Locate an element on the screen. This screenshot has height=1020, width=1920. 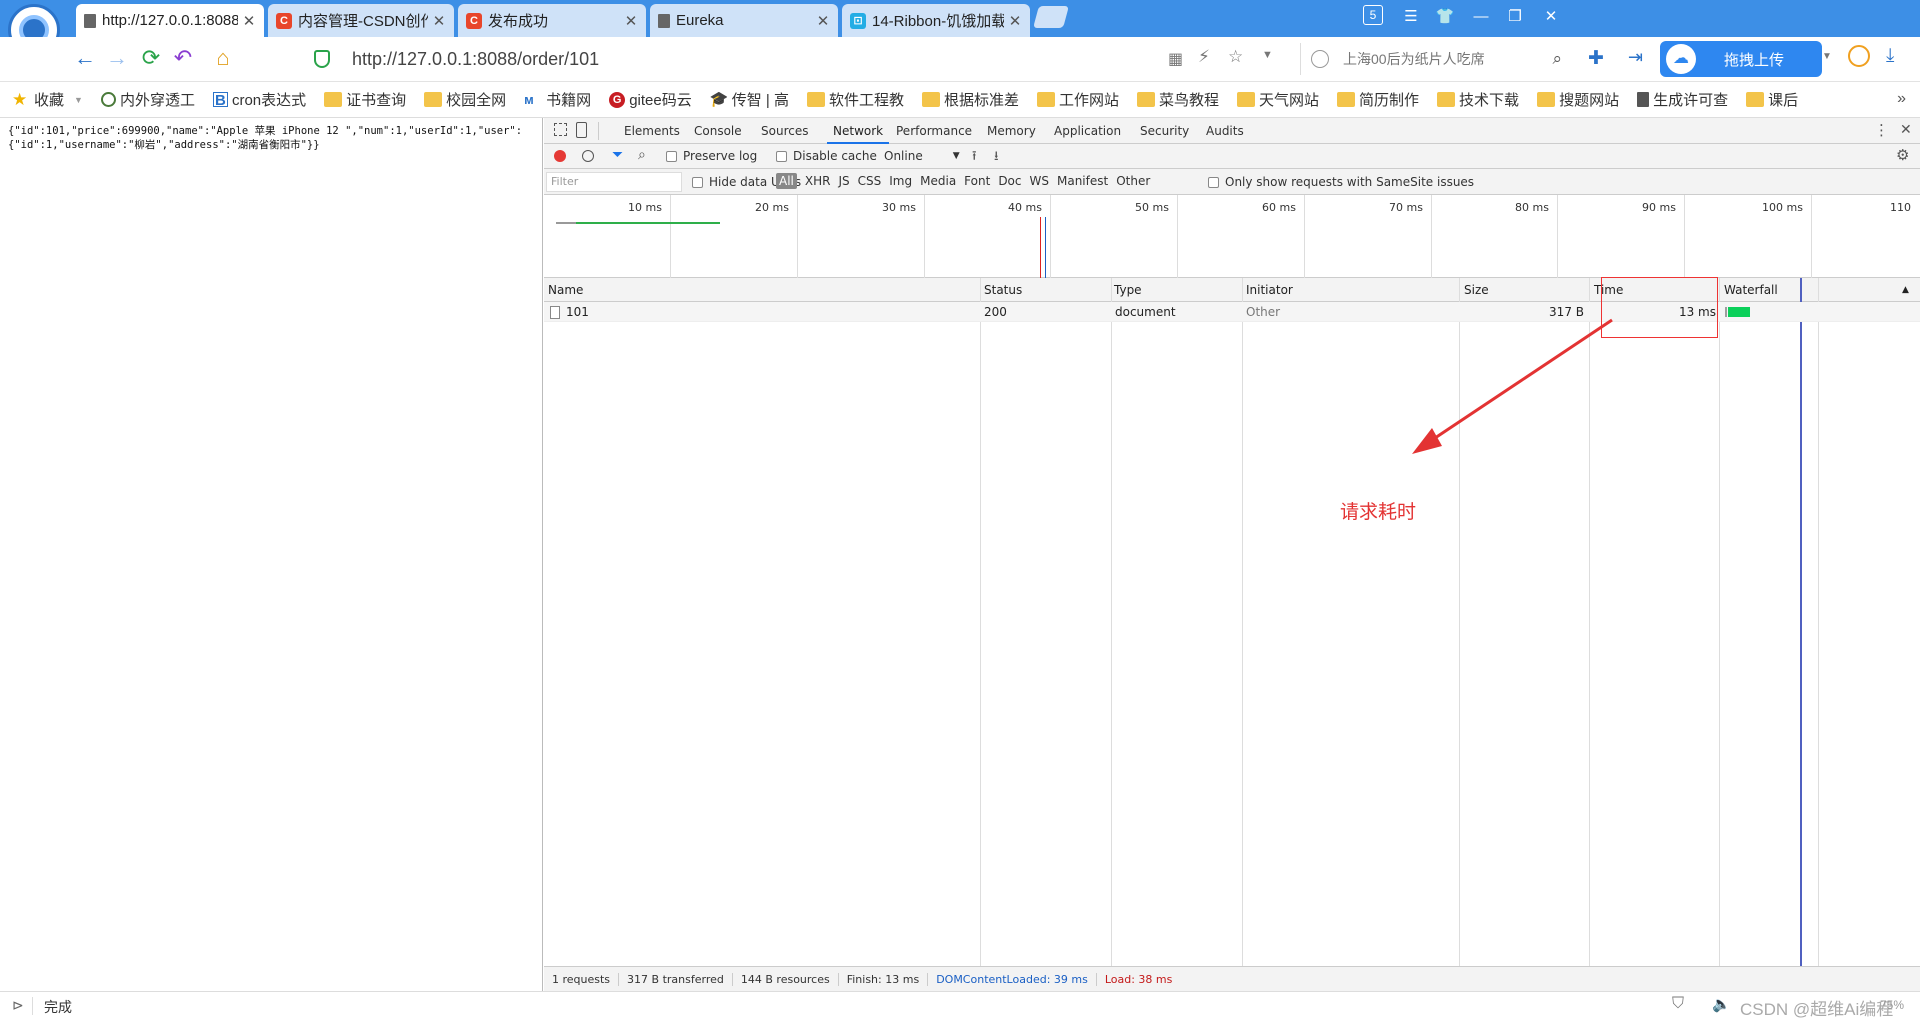
annotation-arrow-head is located at coordinates (1427, 441).